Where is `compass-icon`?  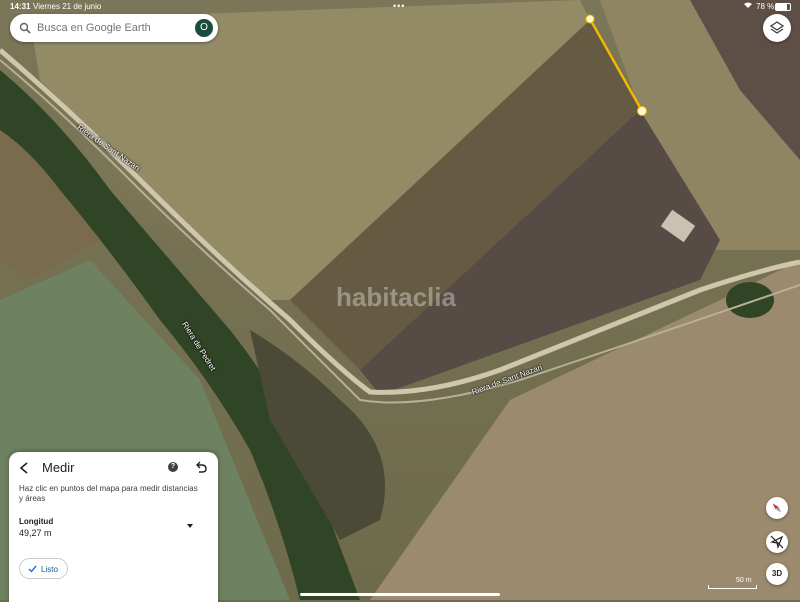
compass-icon is located at coordinates (777, 508).